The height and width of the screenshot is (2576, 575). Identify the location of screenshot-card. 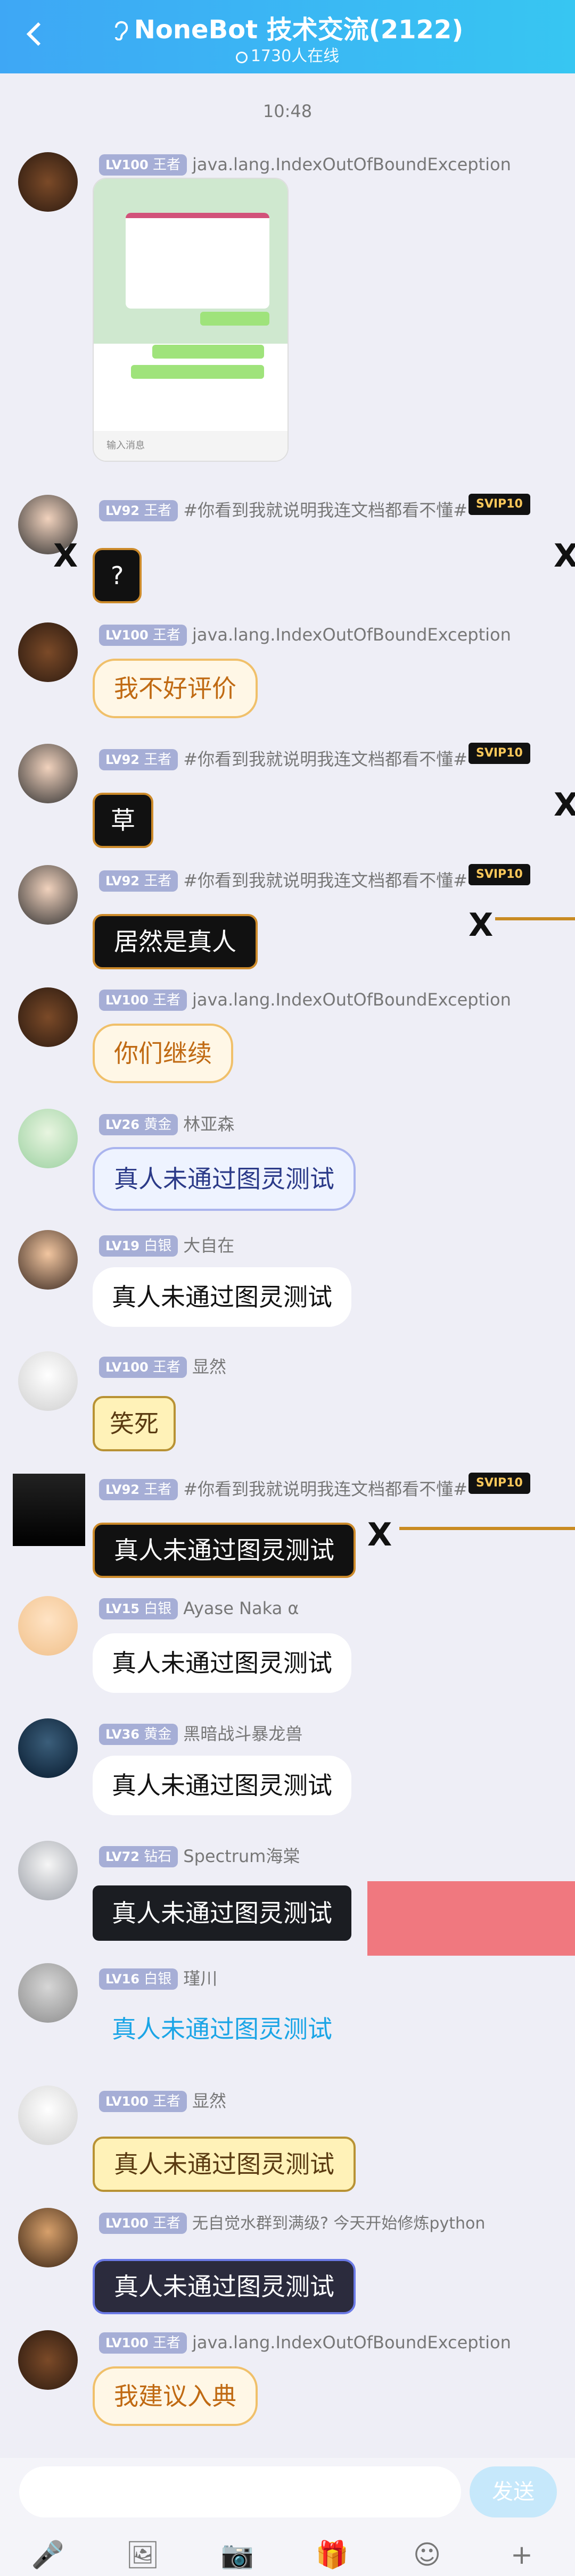
(197, 261).